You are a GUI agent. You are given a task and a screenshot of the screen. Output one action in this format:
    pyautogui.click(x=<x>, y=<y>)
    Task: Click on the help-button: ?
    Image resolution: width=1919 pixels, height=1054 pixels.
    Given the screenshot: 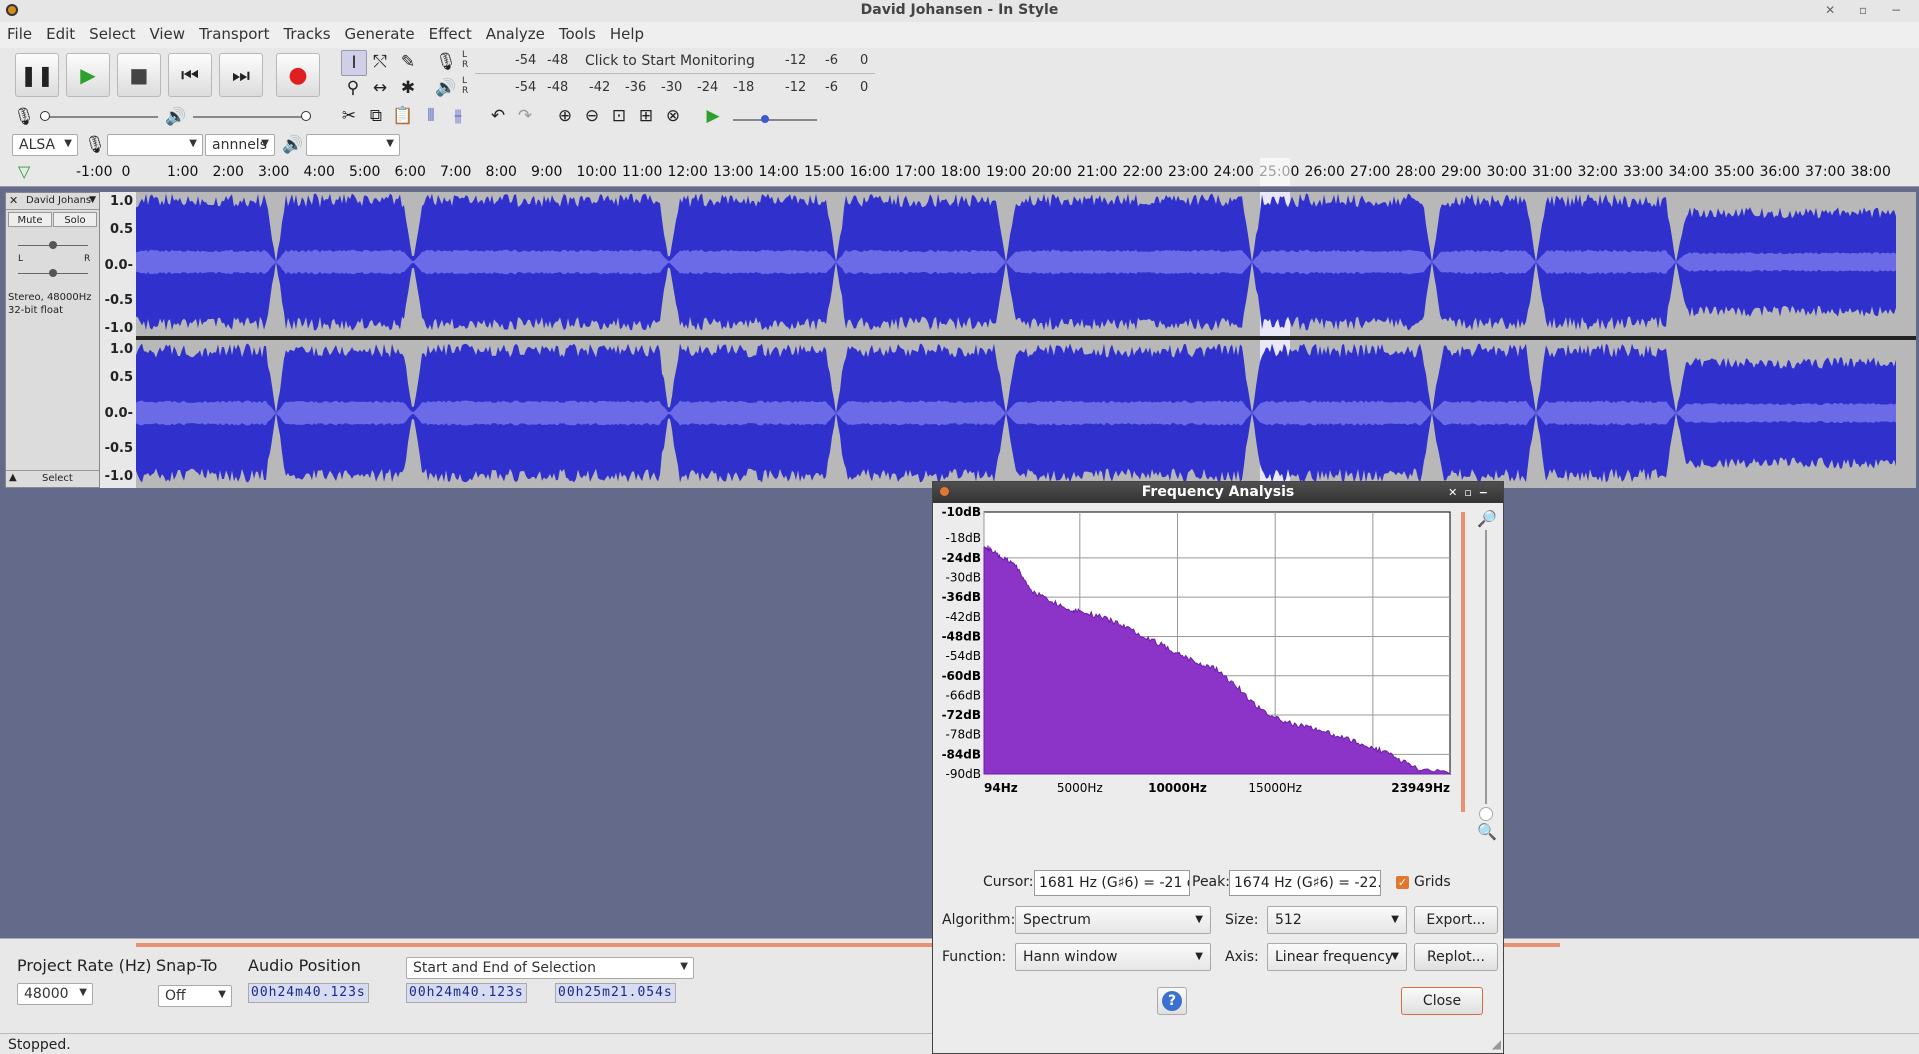 What is the action you would take?
    pyautogui.click(x=1172, y=1001)
    